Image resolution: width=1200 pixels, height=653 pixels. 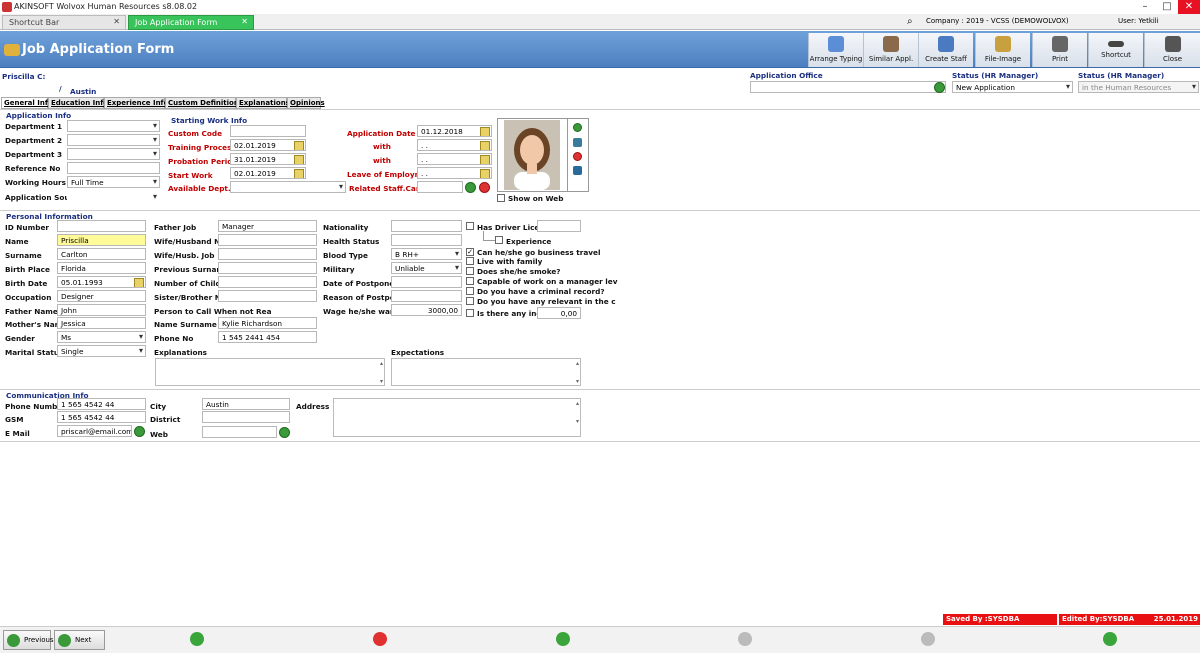 I want to click on postpone-date-field, so click(x=426, y=282).